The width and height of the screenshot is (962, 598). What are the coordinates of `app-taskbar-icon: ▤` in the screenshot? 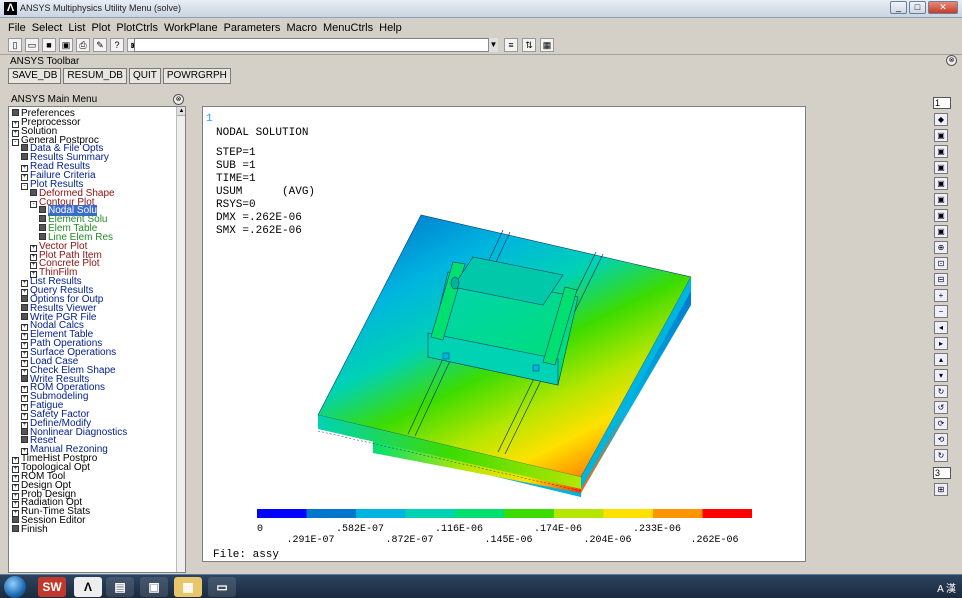 It's located at (120, 587).